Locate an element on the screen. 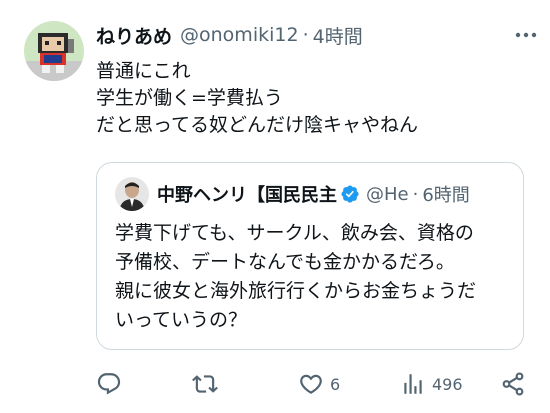 The width and height of the screenshot is (550, 413). views-count: 496 is located at coordinates (447, 384).